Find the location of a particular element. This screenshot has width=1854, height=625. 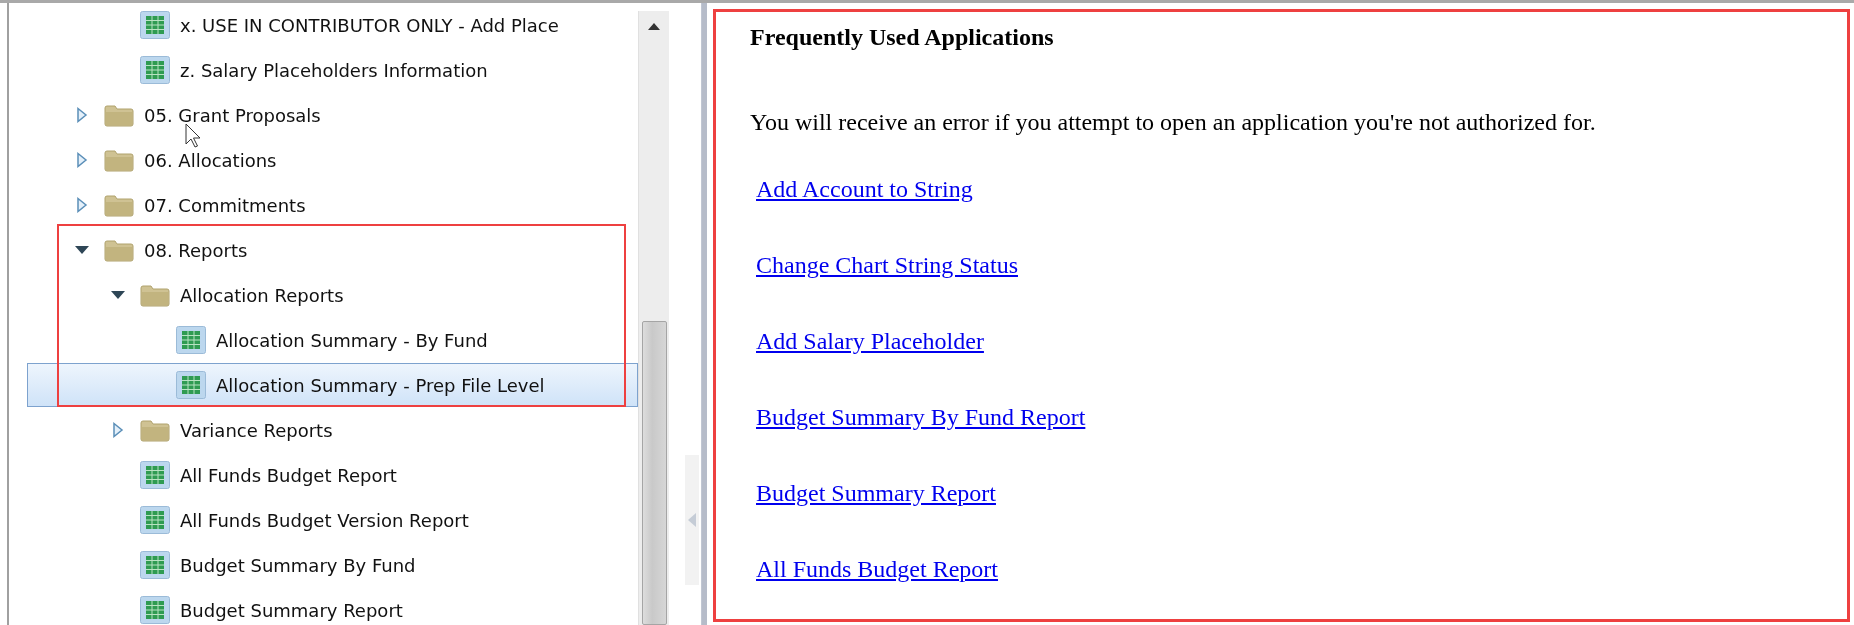

tree-item: Budget Summary By Fund is located at coordinates (332, 565).